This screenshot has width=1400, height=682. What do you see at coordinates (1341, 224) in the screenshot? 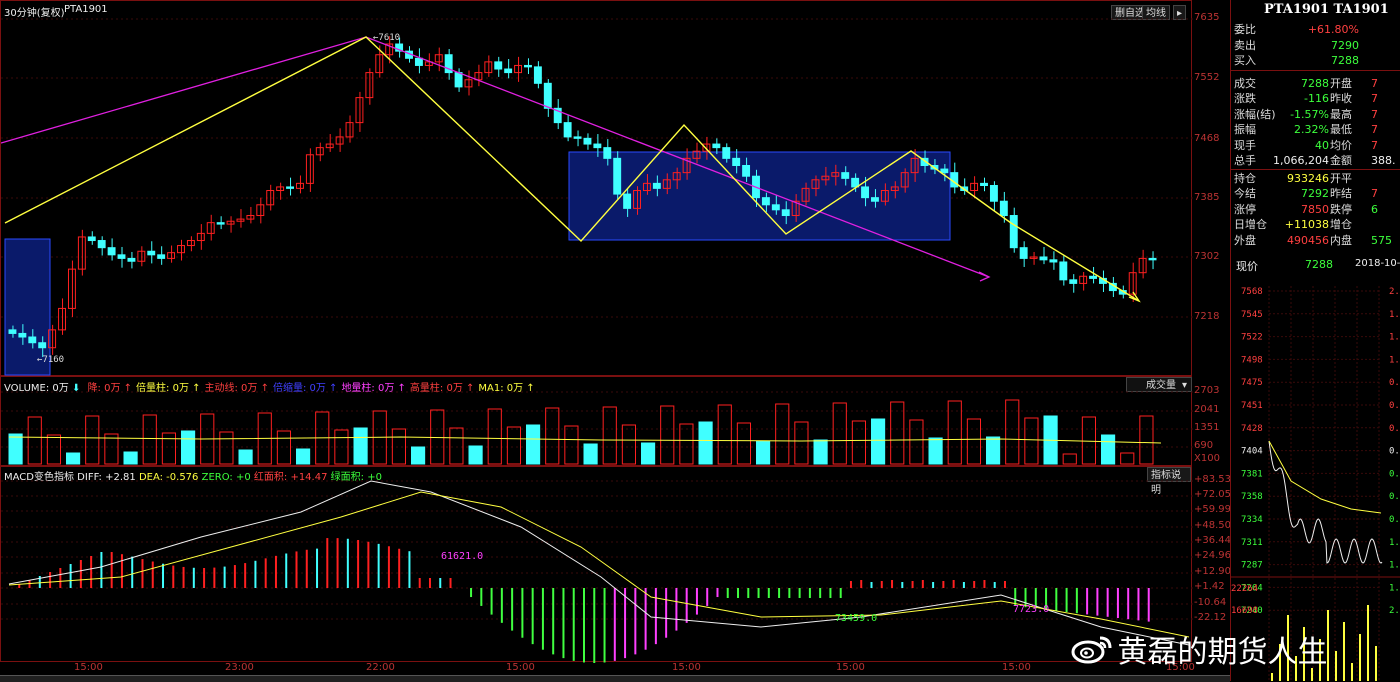
I see `quote-label: 增仓` at bounding box center [1341, 224].